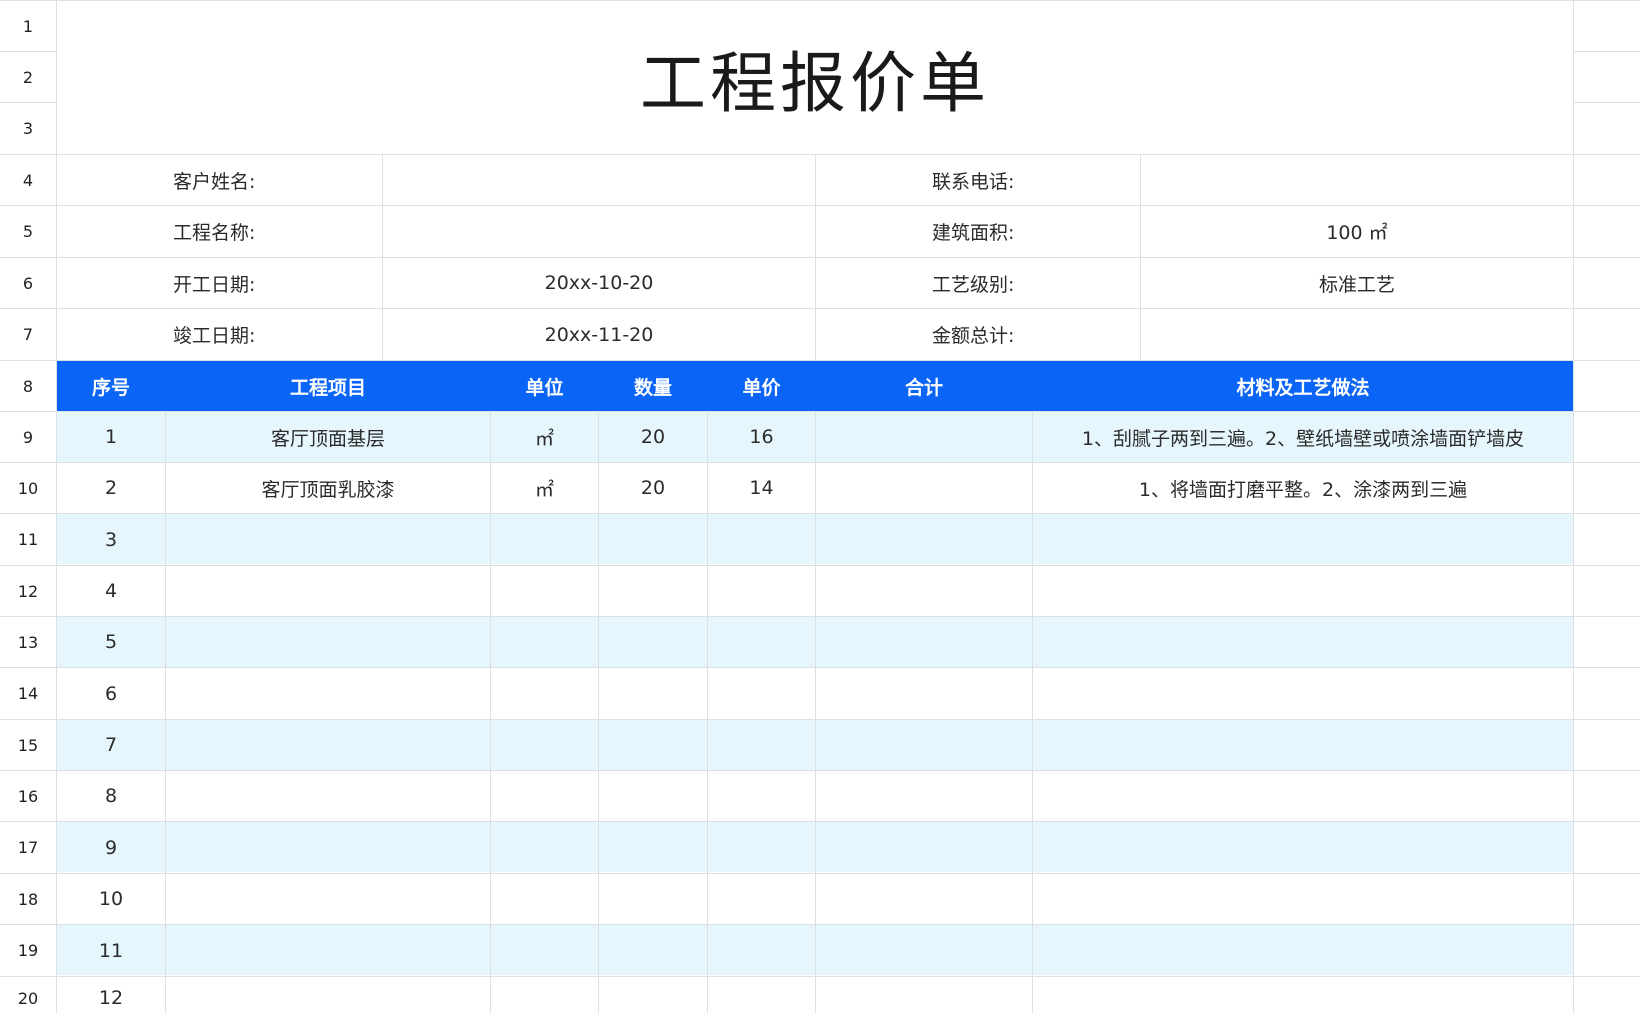  Describe the element at coordinates (111, 796) in the screenshot. I see `cell-no: 8` at that location.